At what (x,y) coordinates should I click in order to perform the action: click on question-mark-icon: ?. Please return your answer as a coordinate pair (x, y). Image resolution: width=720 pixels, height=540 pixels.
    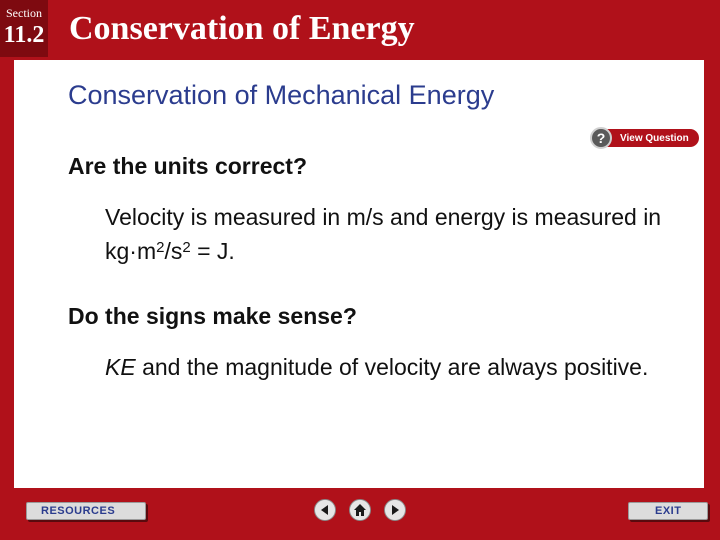
    Looking at the image, I should click on (601, 138).